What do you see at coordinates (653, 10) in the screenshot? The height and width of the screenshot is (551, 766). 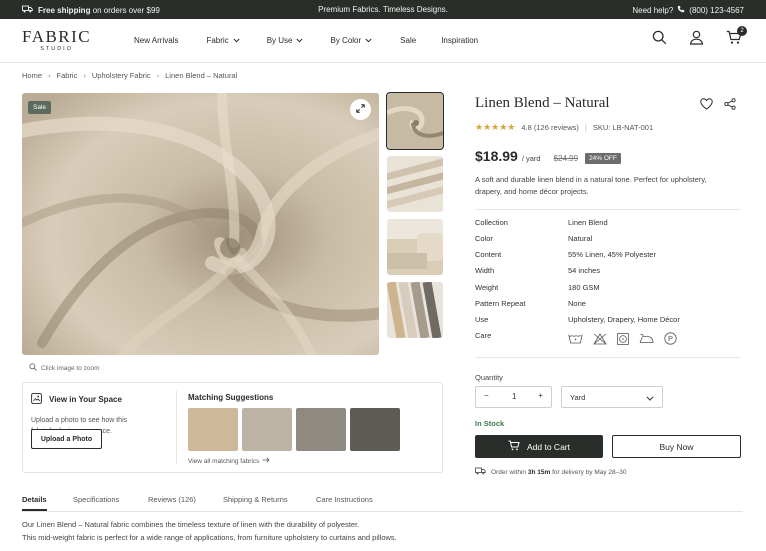 I see `help-label: Need help?` at bounding box center [653, 10].